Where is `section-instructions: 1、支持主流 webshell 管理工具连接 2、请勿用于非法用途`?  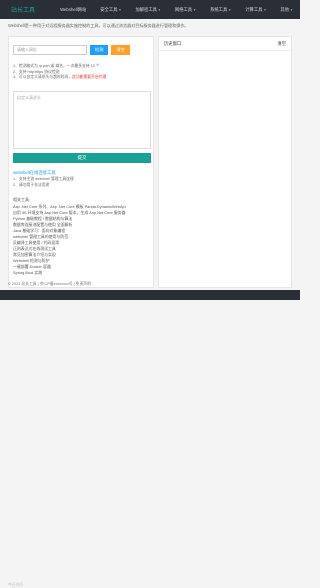 section-instructions: 1、支持主流 webshell 管理工具连接 2、请勿用于非法用途 is located at coordinates (83, 182).